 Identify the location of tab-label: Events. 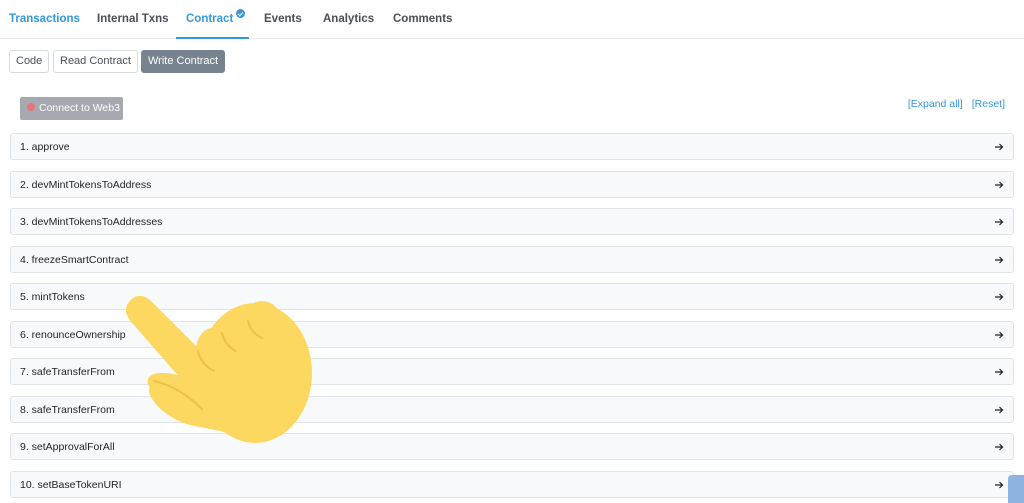
(283, 19).